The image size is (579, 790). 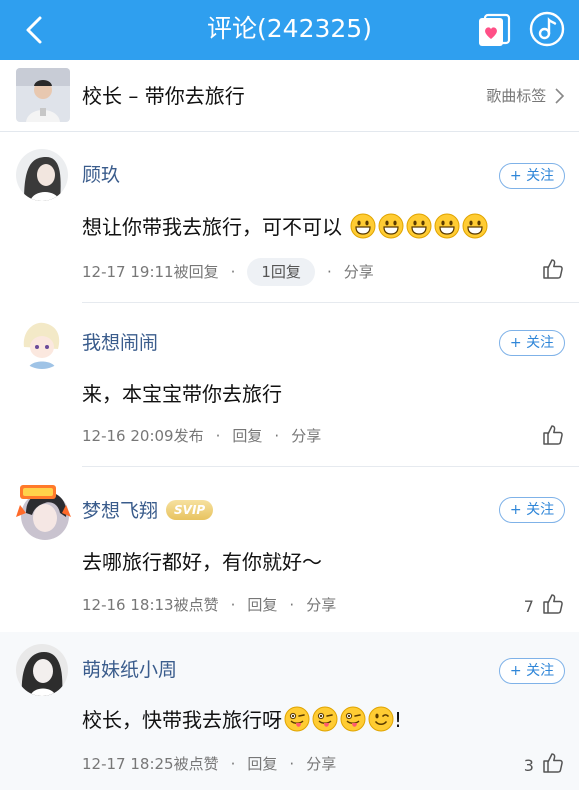 I want to click on song-title: 校长 – 带你去旅行, so click(x=163, y=96).